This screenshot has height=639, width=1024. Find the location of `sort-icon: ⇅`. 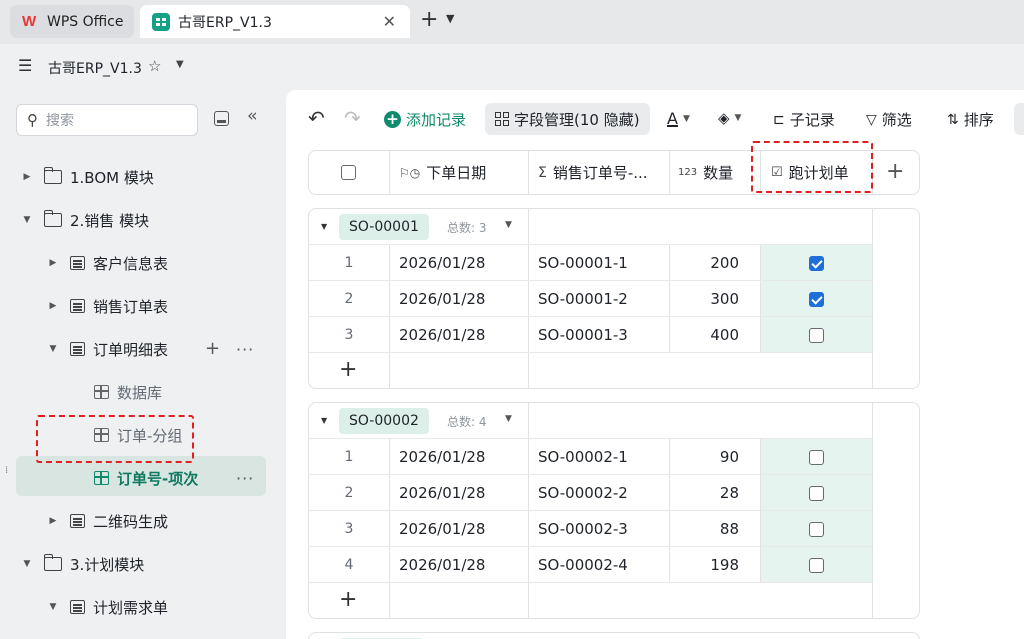

sort-icon: ⇅ is located at coordinates (953, 119).